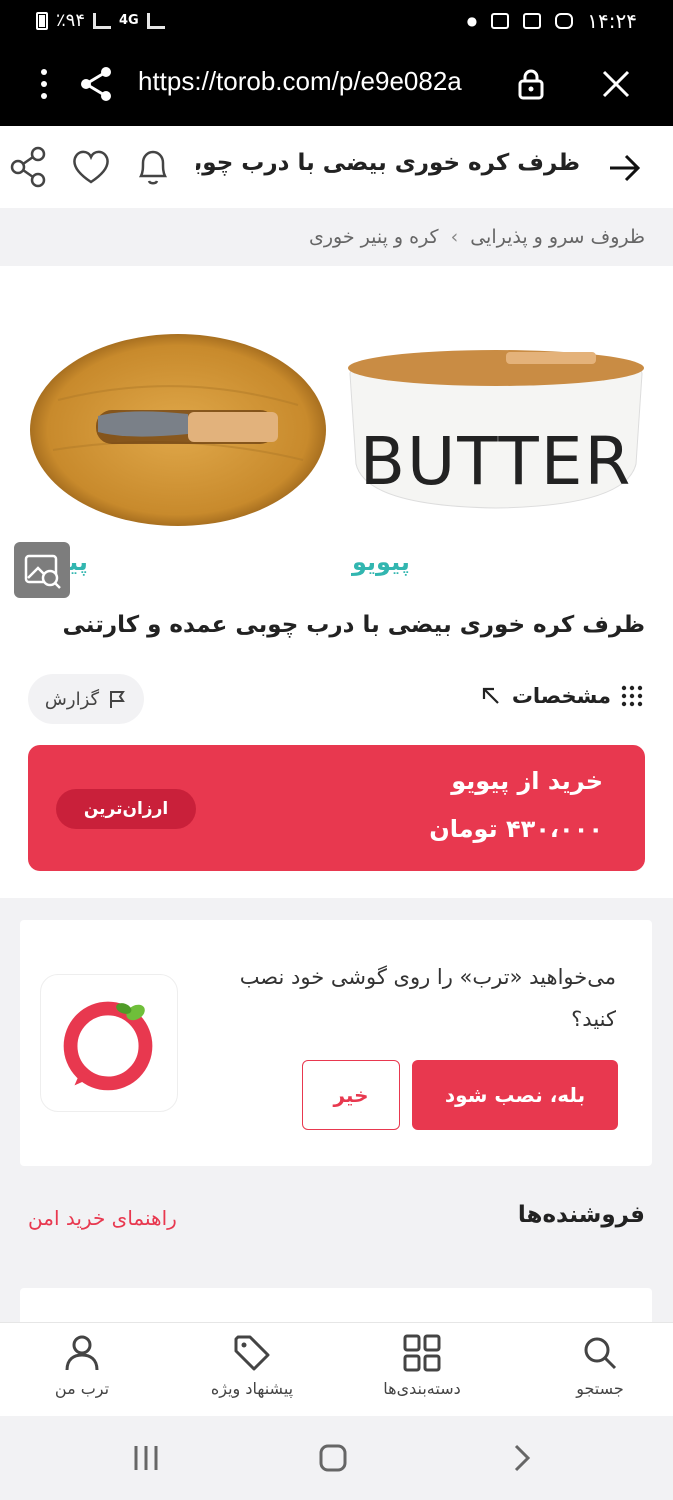 Image resolution: width=673 pixels, height=1500 pixels. What do you see at coordinates (600, 1373) in the screenshot?
I see `nav-search: جستجو` at bounding box center [600, 1373].